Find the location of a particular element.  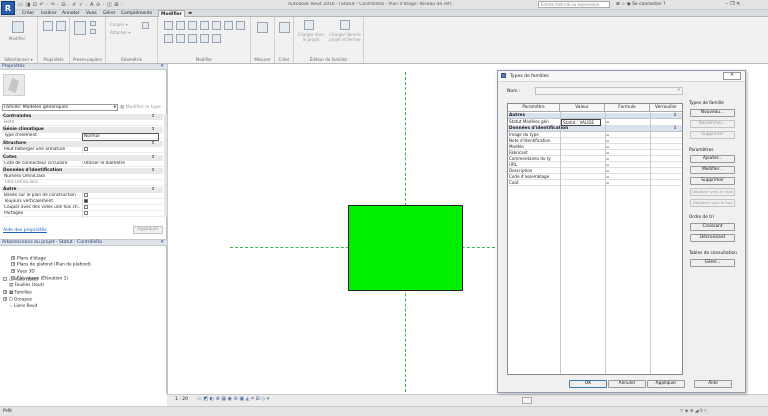

load-and-close-button: Charger dans le projet et fermer is located at coordinates (345, 37).